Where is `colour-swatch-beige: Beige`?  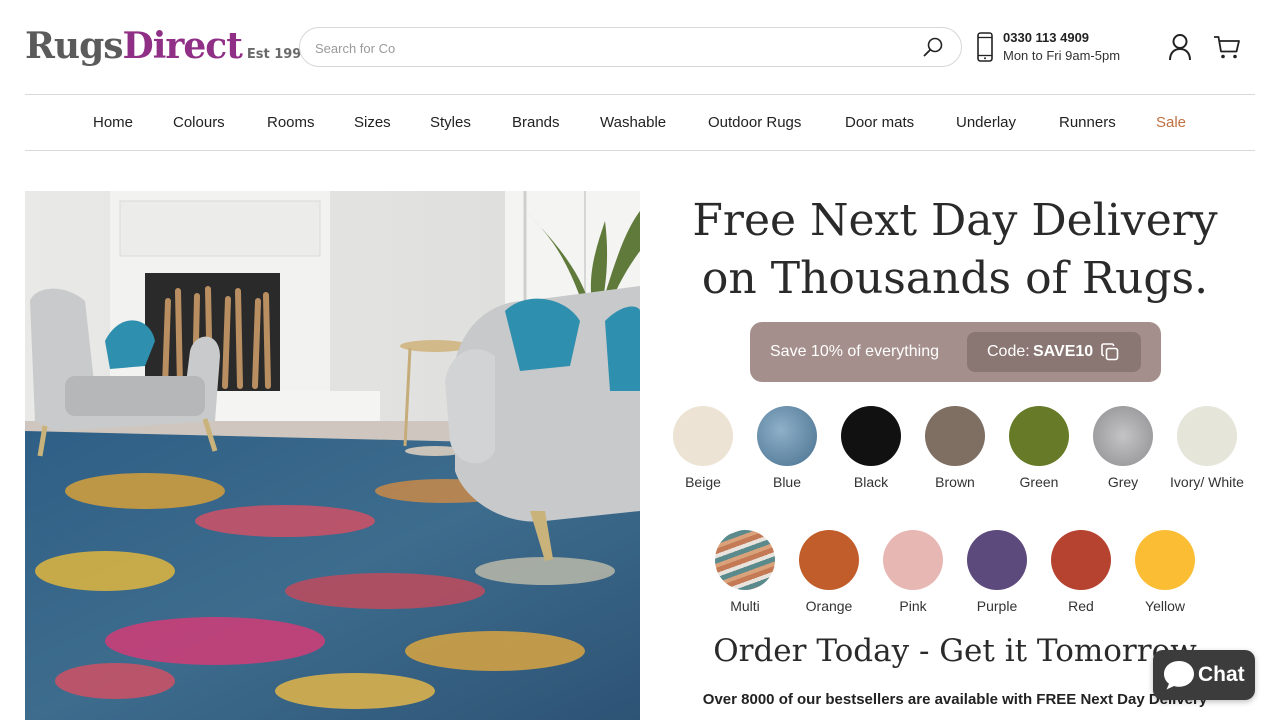
colour-swatch-beige: Beige is located at coordinates (703, 461).